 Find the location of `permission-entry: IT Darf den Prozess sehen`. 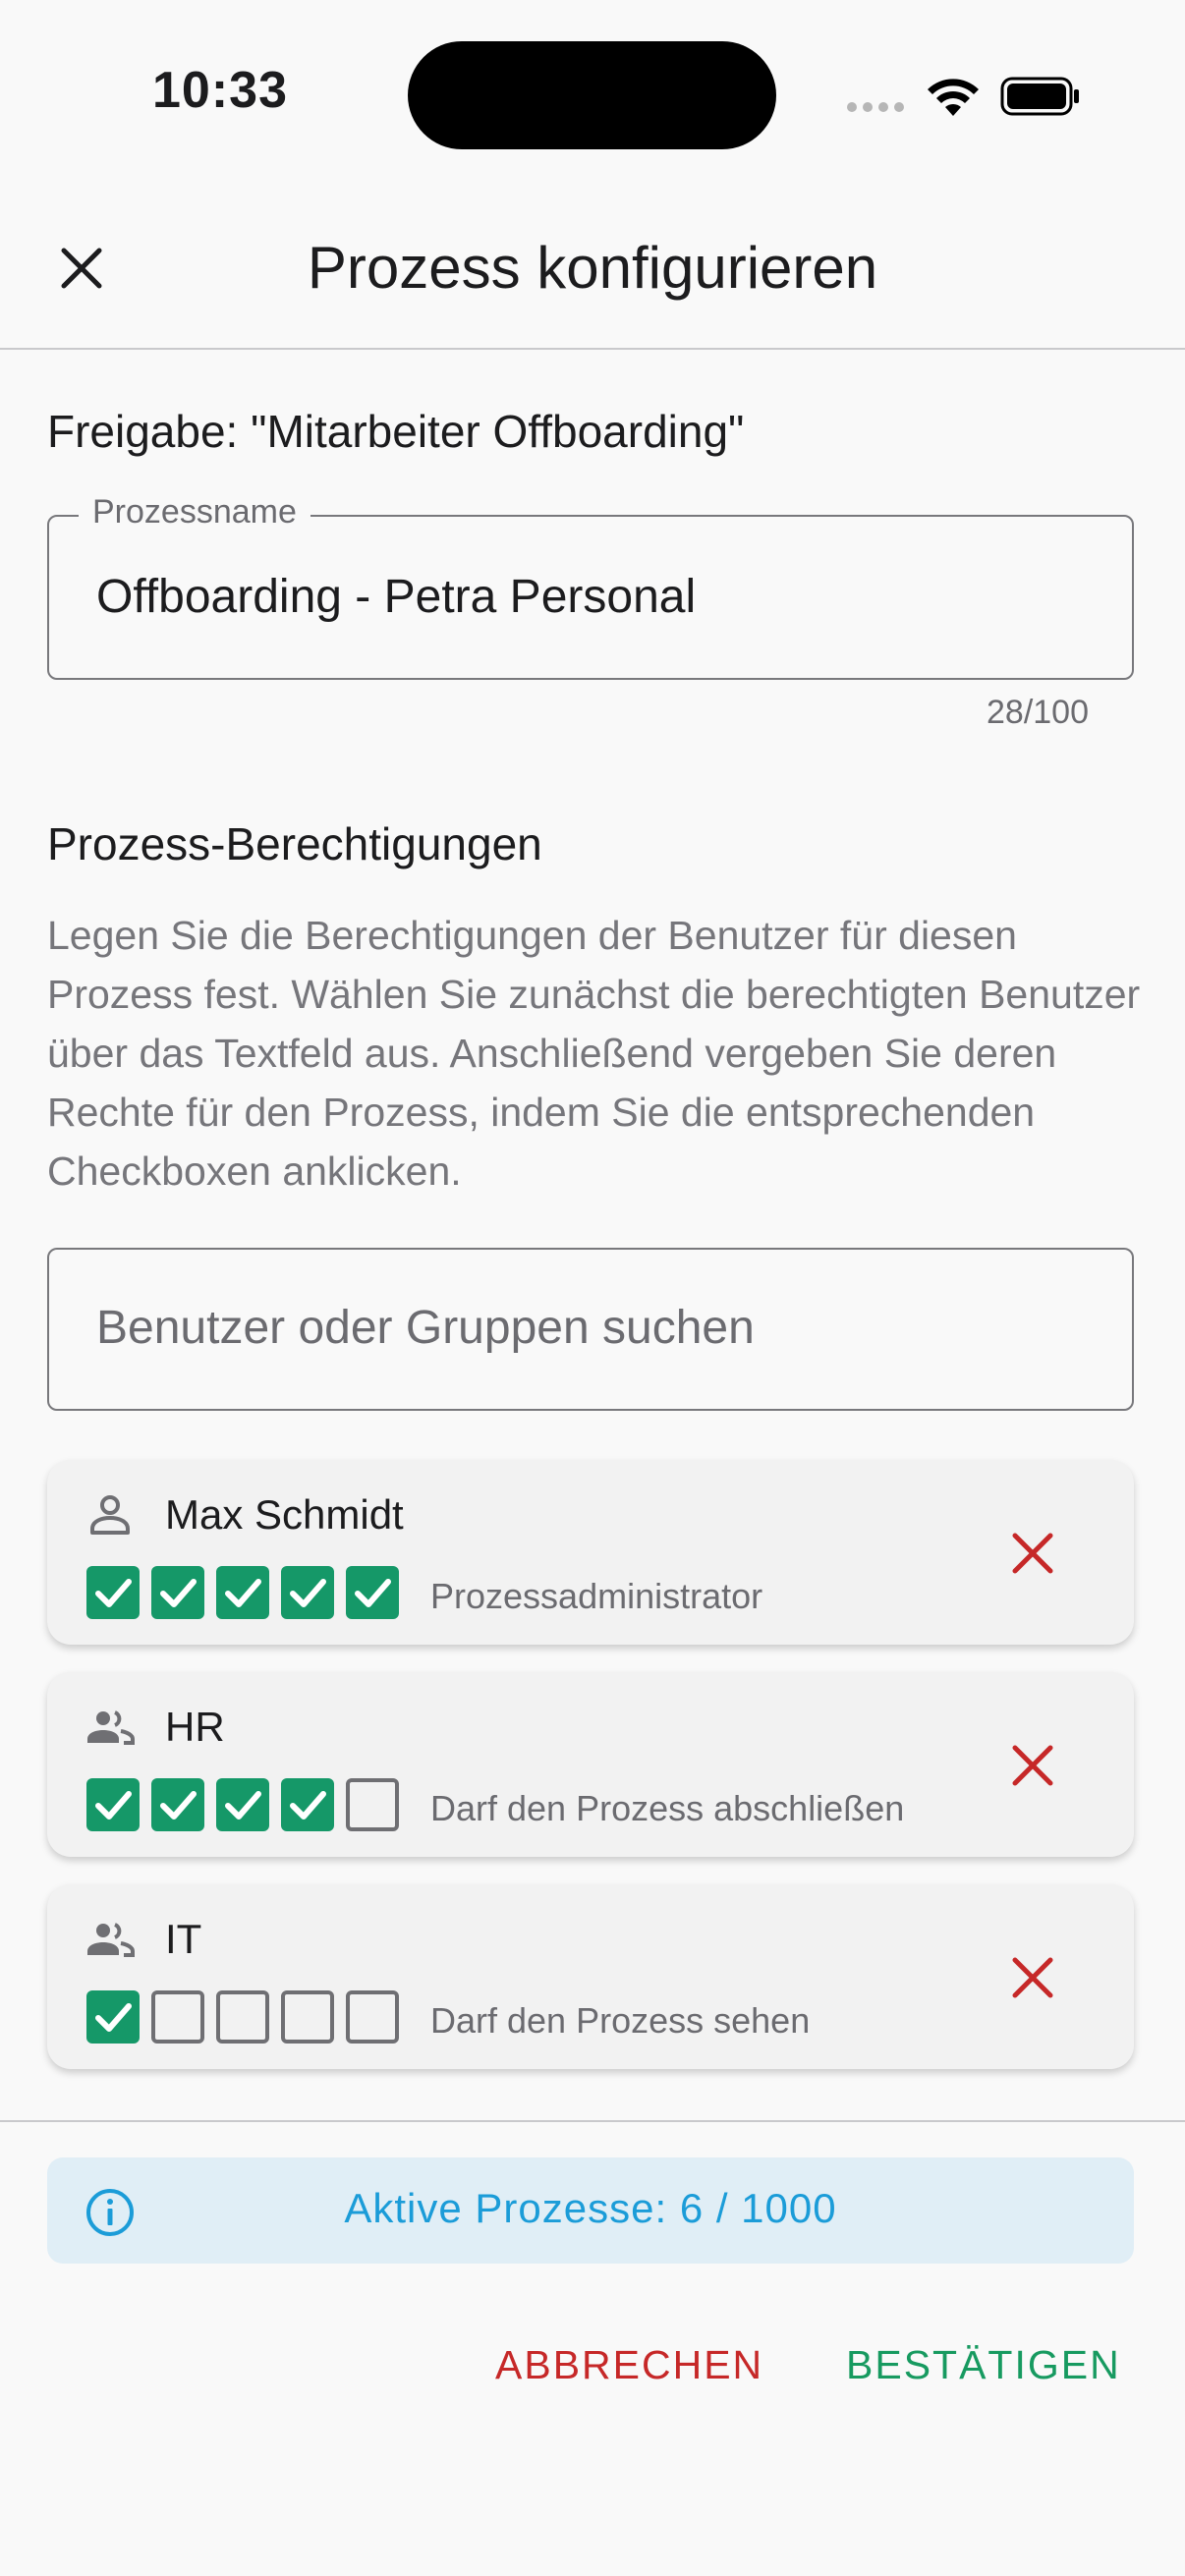

permission-entry: IT Darf den Prozess sehen is located at coordinates (591, 1976).